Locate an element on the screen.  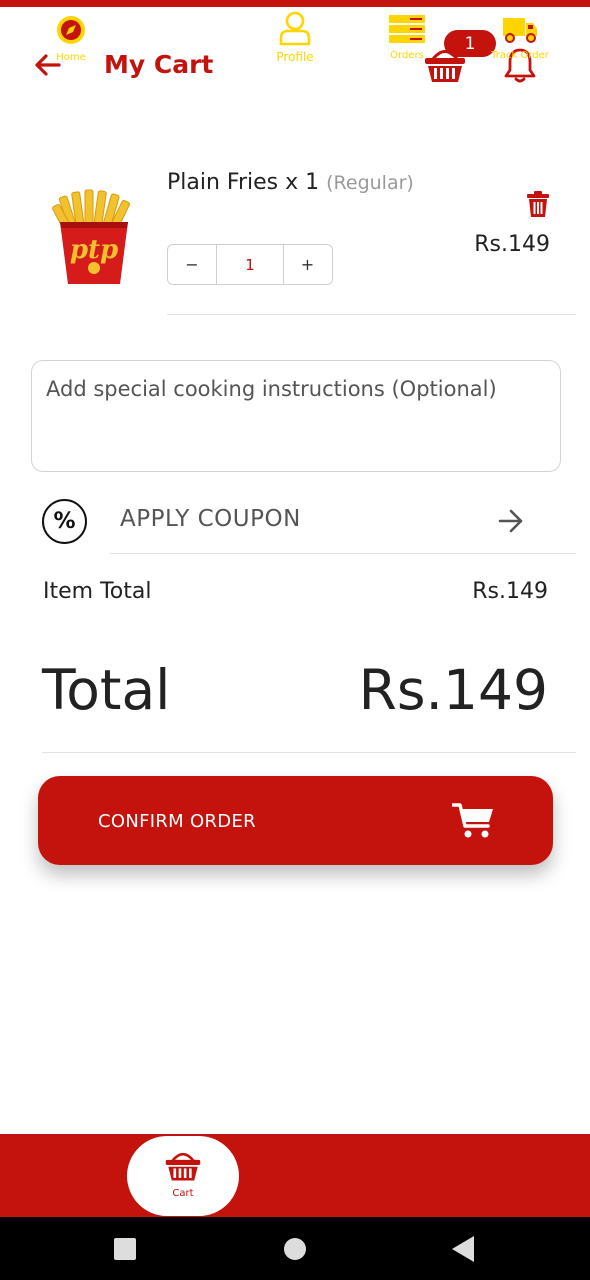
nav-cart: Cart is located at coordinates (183, 1176).